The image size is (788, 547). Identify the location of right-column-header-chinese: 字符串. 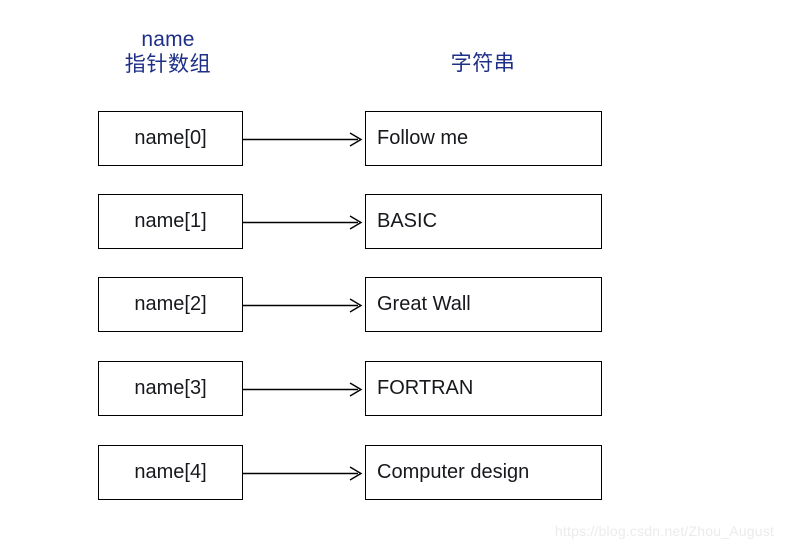
(483, 63).